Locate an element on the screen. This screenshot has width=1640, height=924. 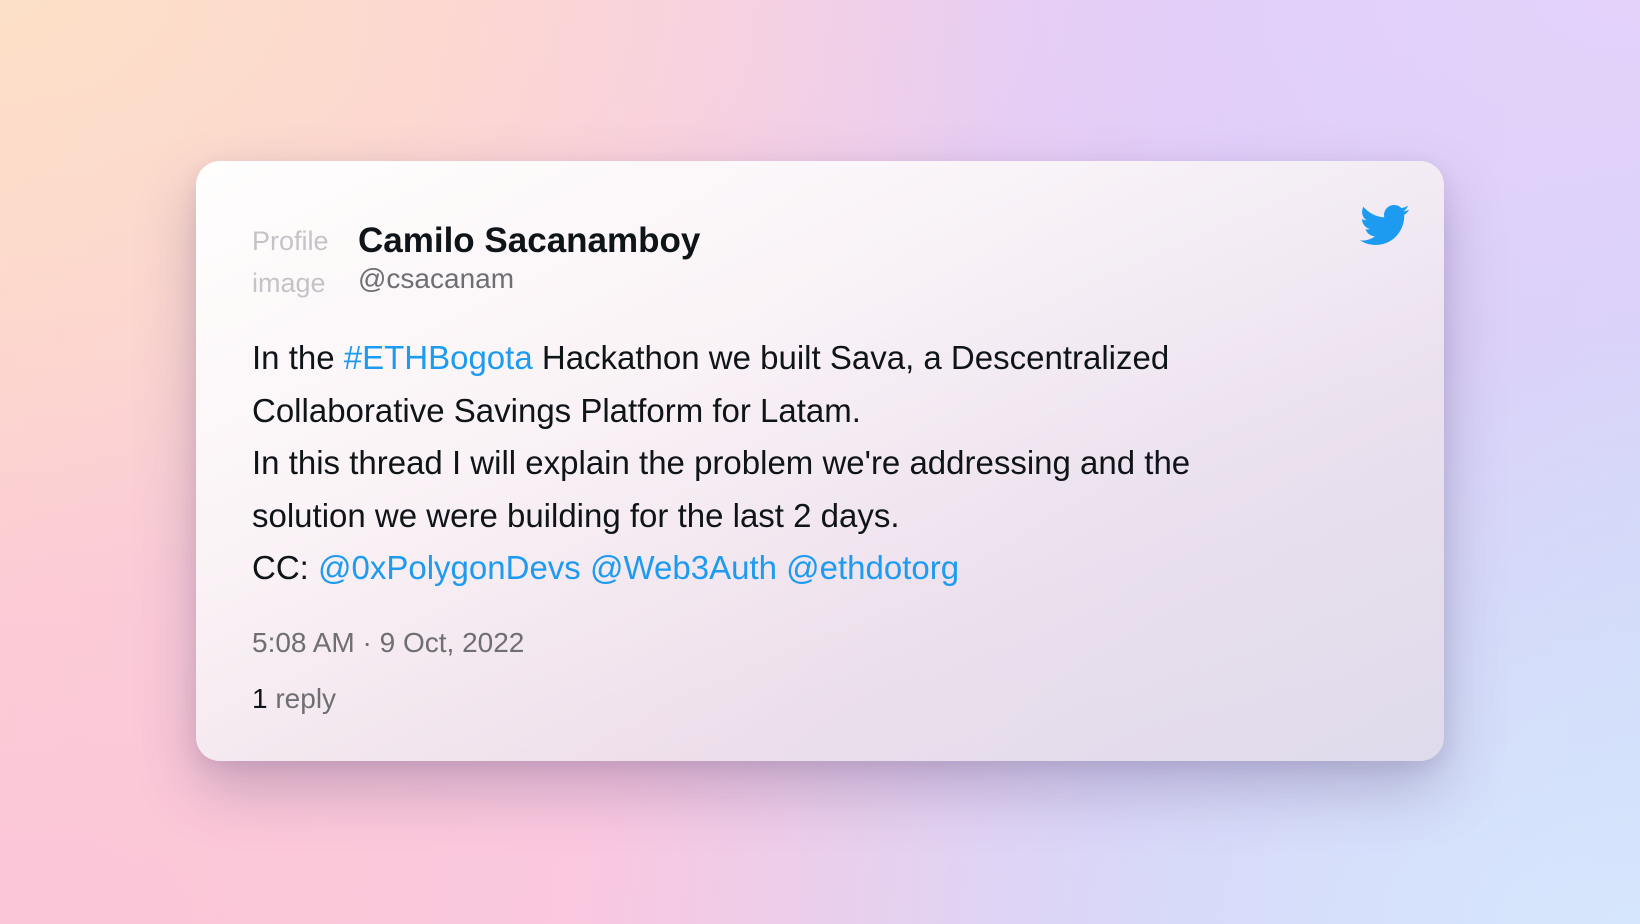
author-block: Camilo Sacanamboy @csacanam is located at coordinates (529, 258).